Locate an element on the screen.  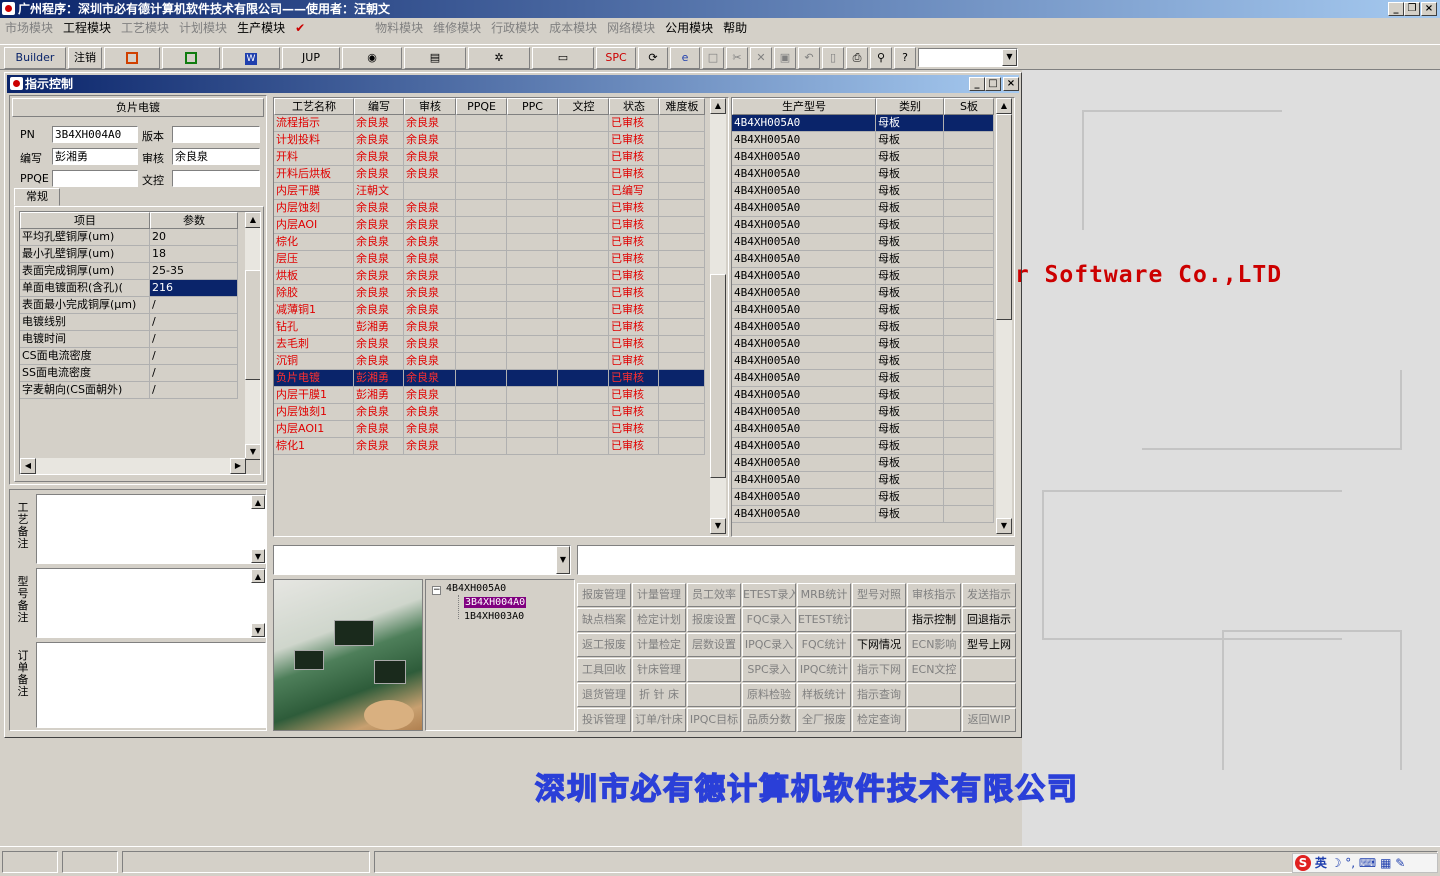
ppqe-field is located at coordinates (95, 178).